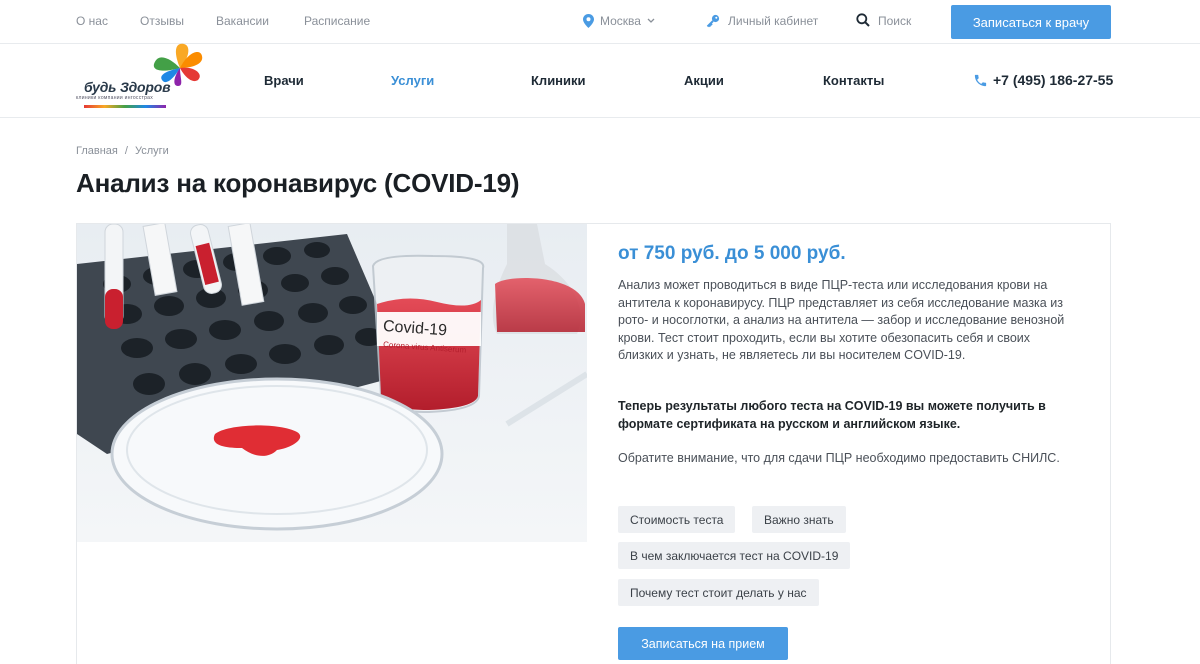 The height and width of the screenshot is (664, 1200). What do you see at coordinates (1031, 22) in the screenshot?
I see `book-doctor-button: Записаться к врачу` at bounding box center [1031, 22].